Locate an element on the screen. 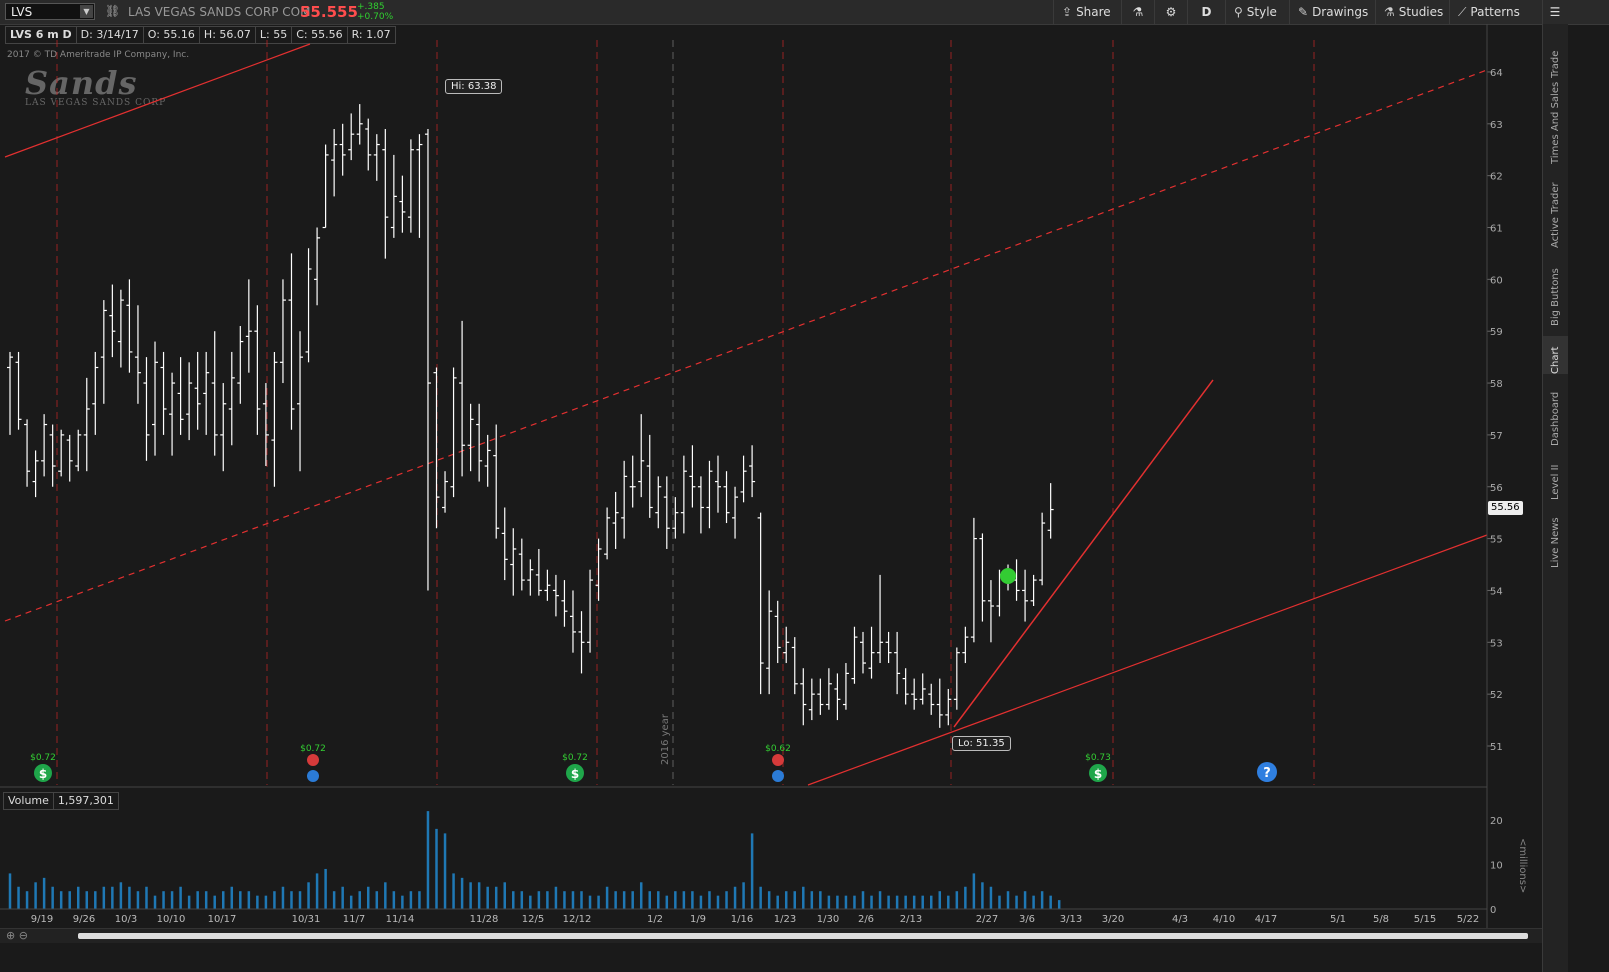 This screenshot has height=972, width=1609. x-tick-label: 9/19 is located at coordinates (42, 919).